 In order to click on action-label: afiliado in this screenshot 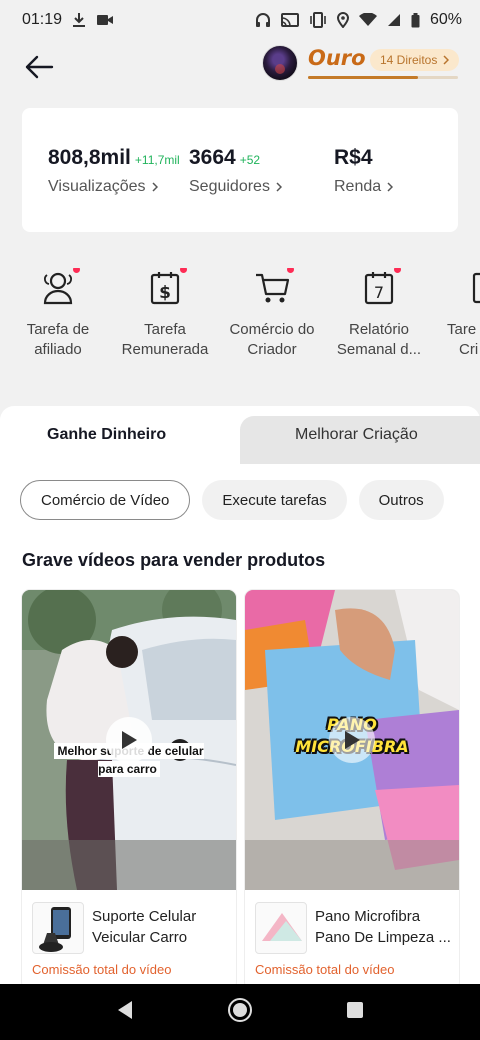, I will do `click(58, 349)`.